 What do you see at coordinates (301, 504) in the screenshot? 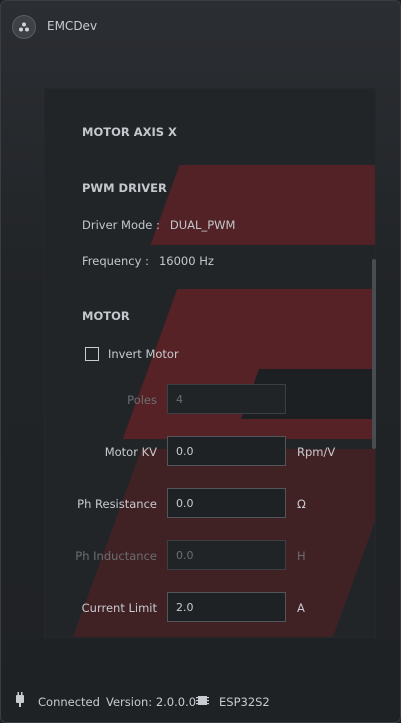
I see `ph-resistance-unit: Ω` at bounding box center [301, 504].